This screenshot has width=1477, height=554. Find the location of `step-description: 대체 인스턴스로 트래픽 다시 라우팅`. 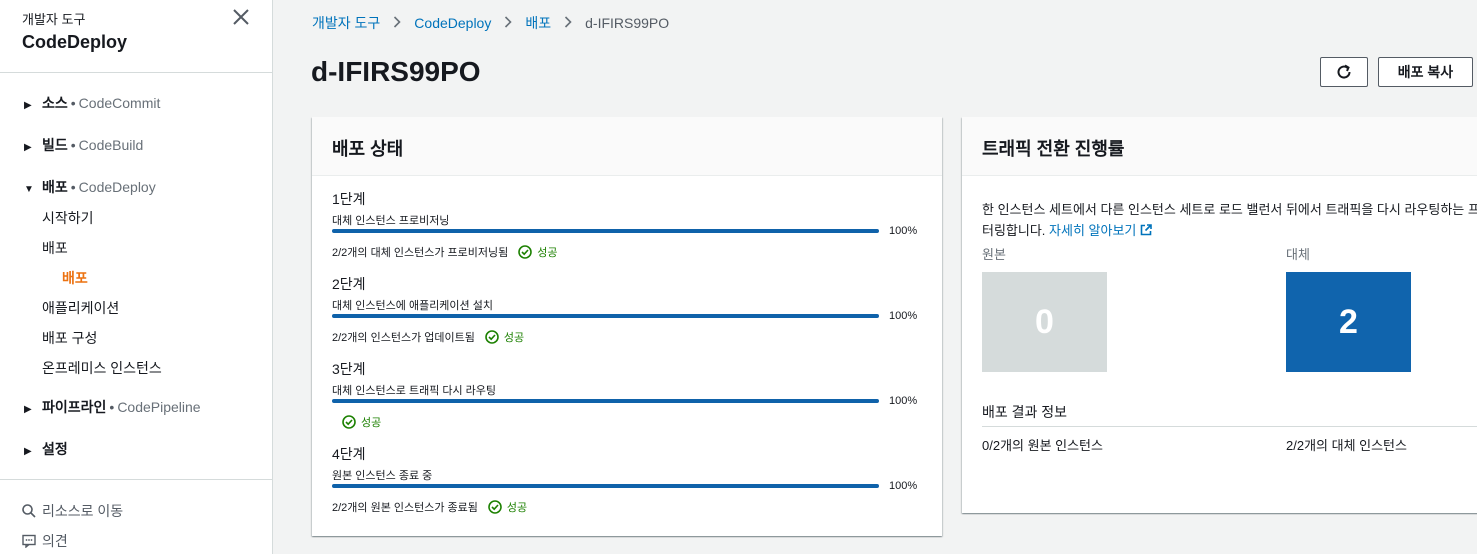

step-description: 대체 인스턴스로 트래픽 다시 라우팅 is located at coordinates (414, 391).